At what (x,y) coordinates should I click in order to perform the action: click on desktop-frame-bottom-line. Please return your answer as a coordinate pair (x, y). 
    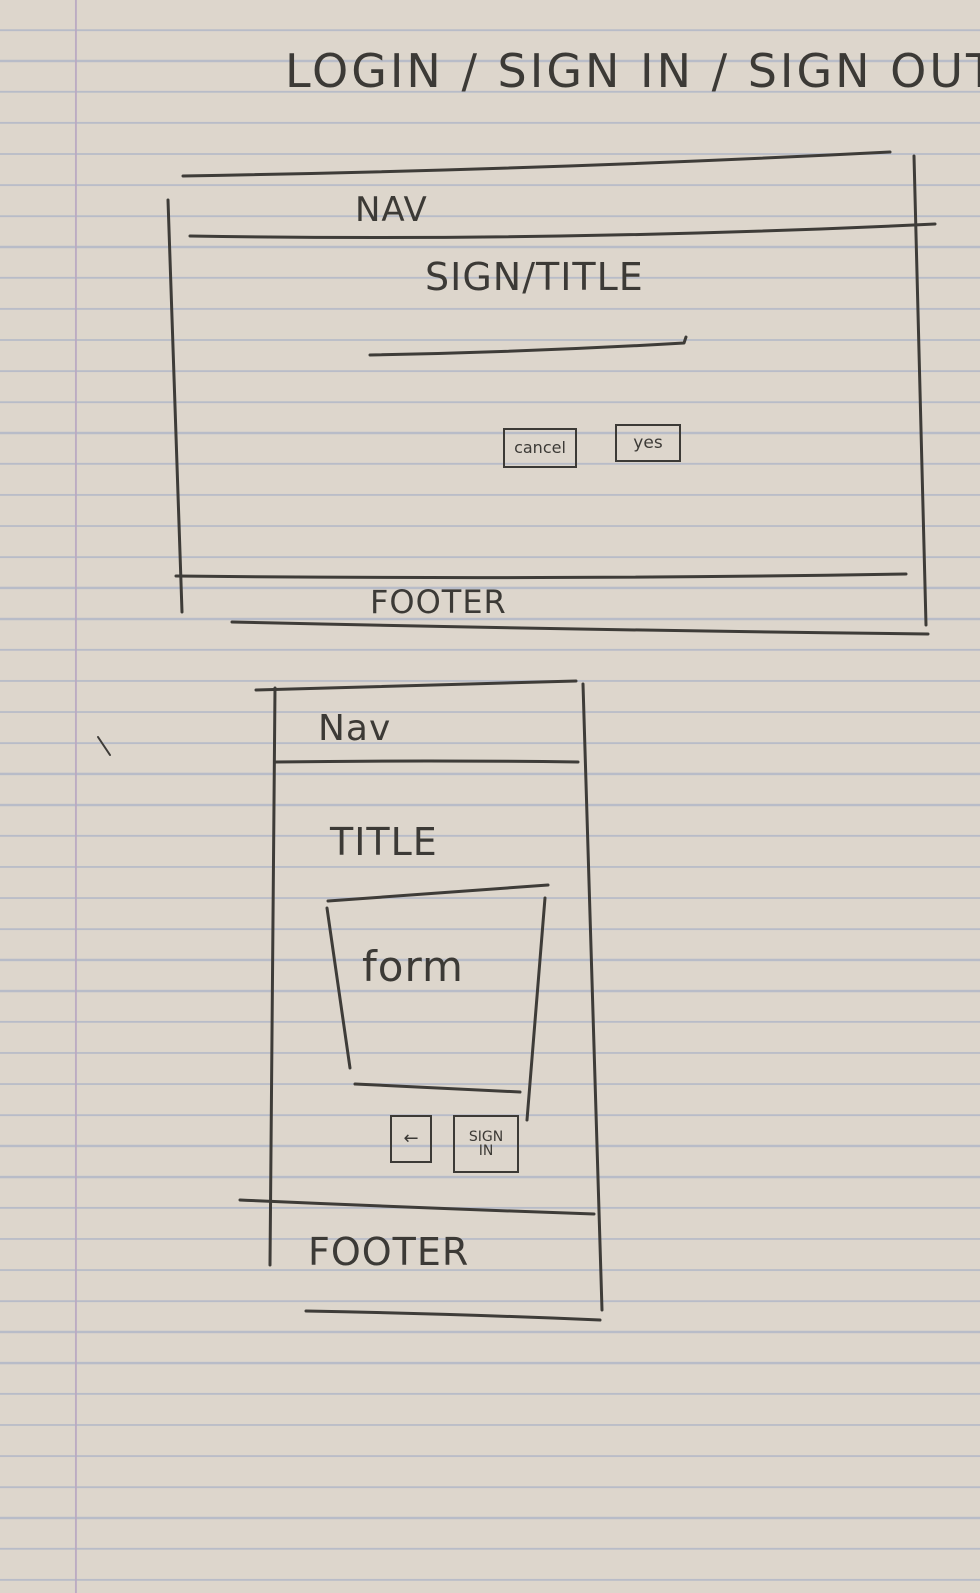
    Looking at the image, I should click on (580, 628).